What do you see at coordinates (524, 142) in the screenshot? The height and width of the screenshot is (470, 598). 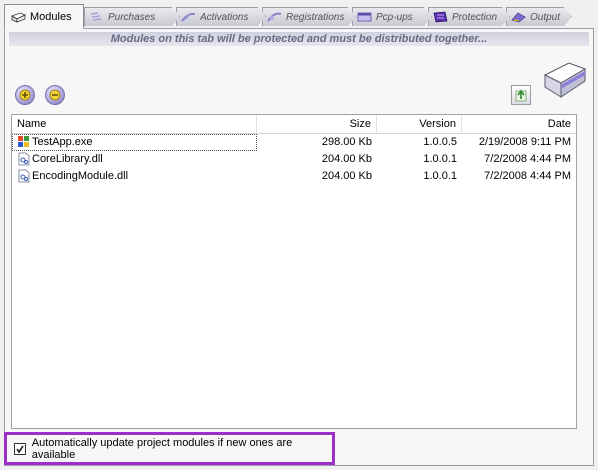 I see `file-date: 2/19/2008 9:11 PM` at bounding box center [524, 142].